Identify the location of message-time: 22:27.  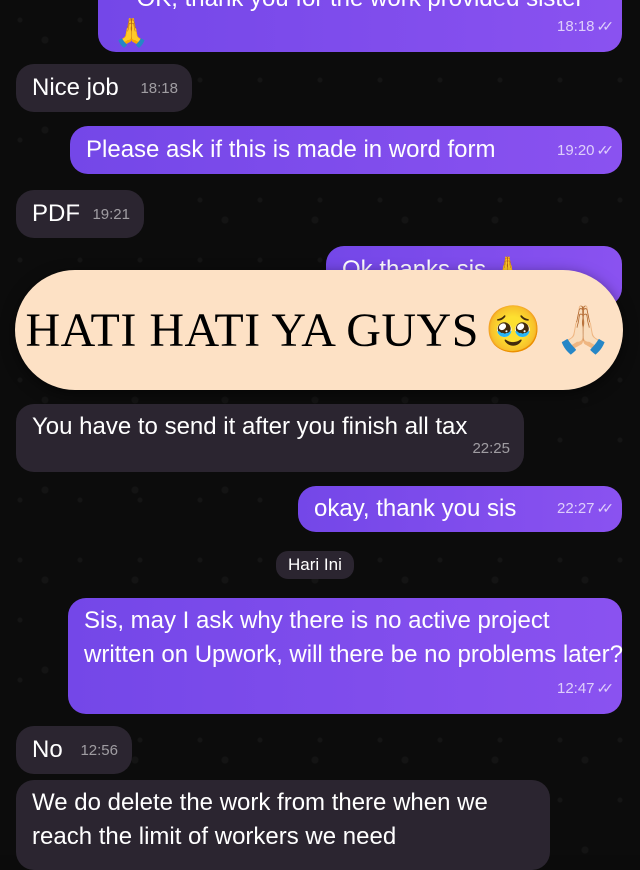
(575, 508).